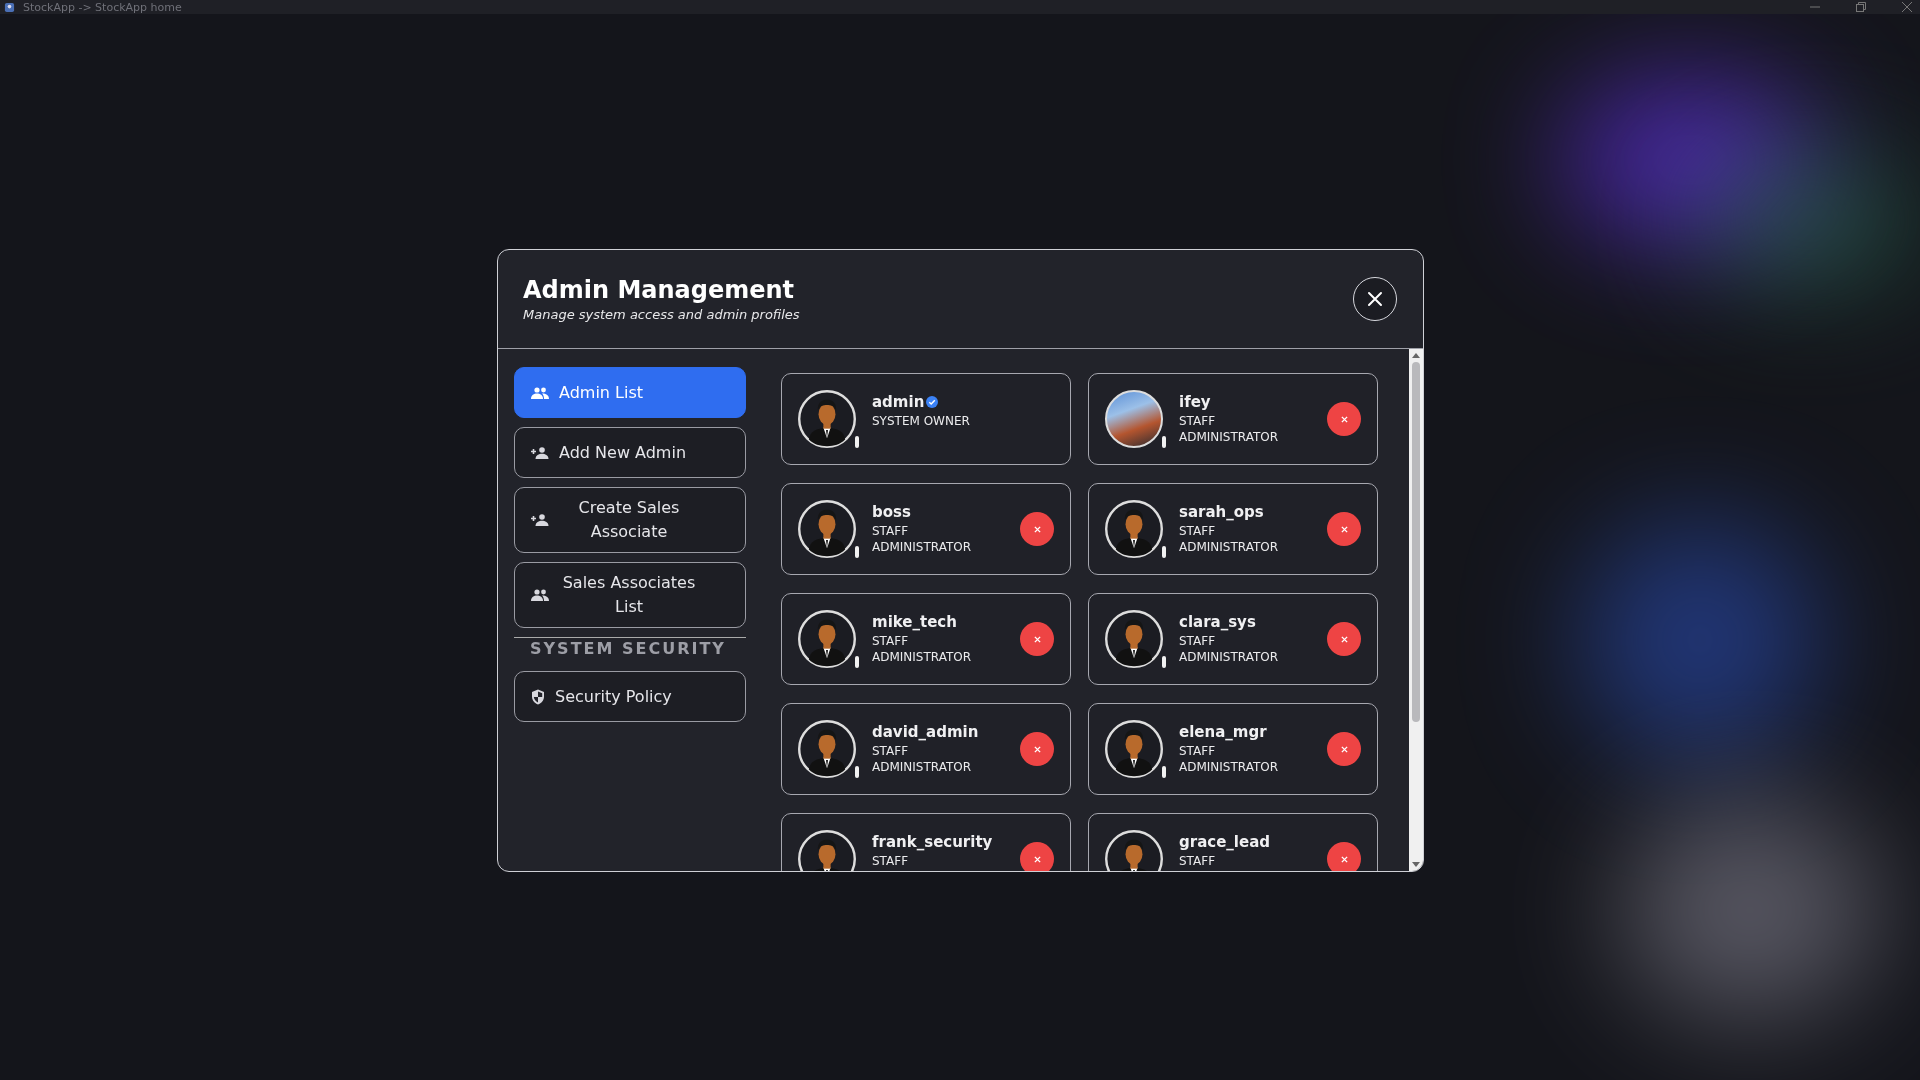 This screenshot has width=1920, height=1080. I want to click on scroll-up-icon, so click(1416, 355).